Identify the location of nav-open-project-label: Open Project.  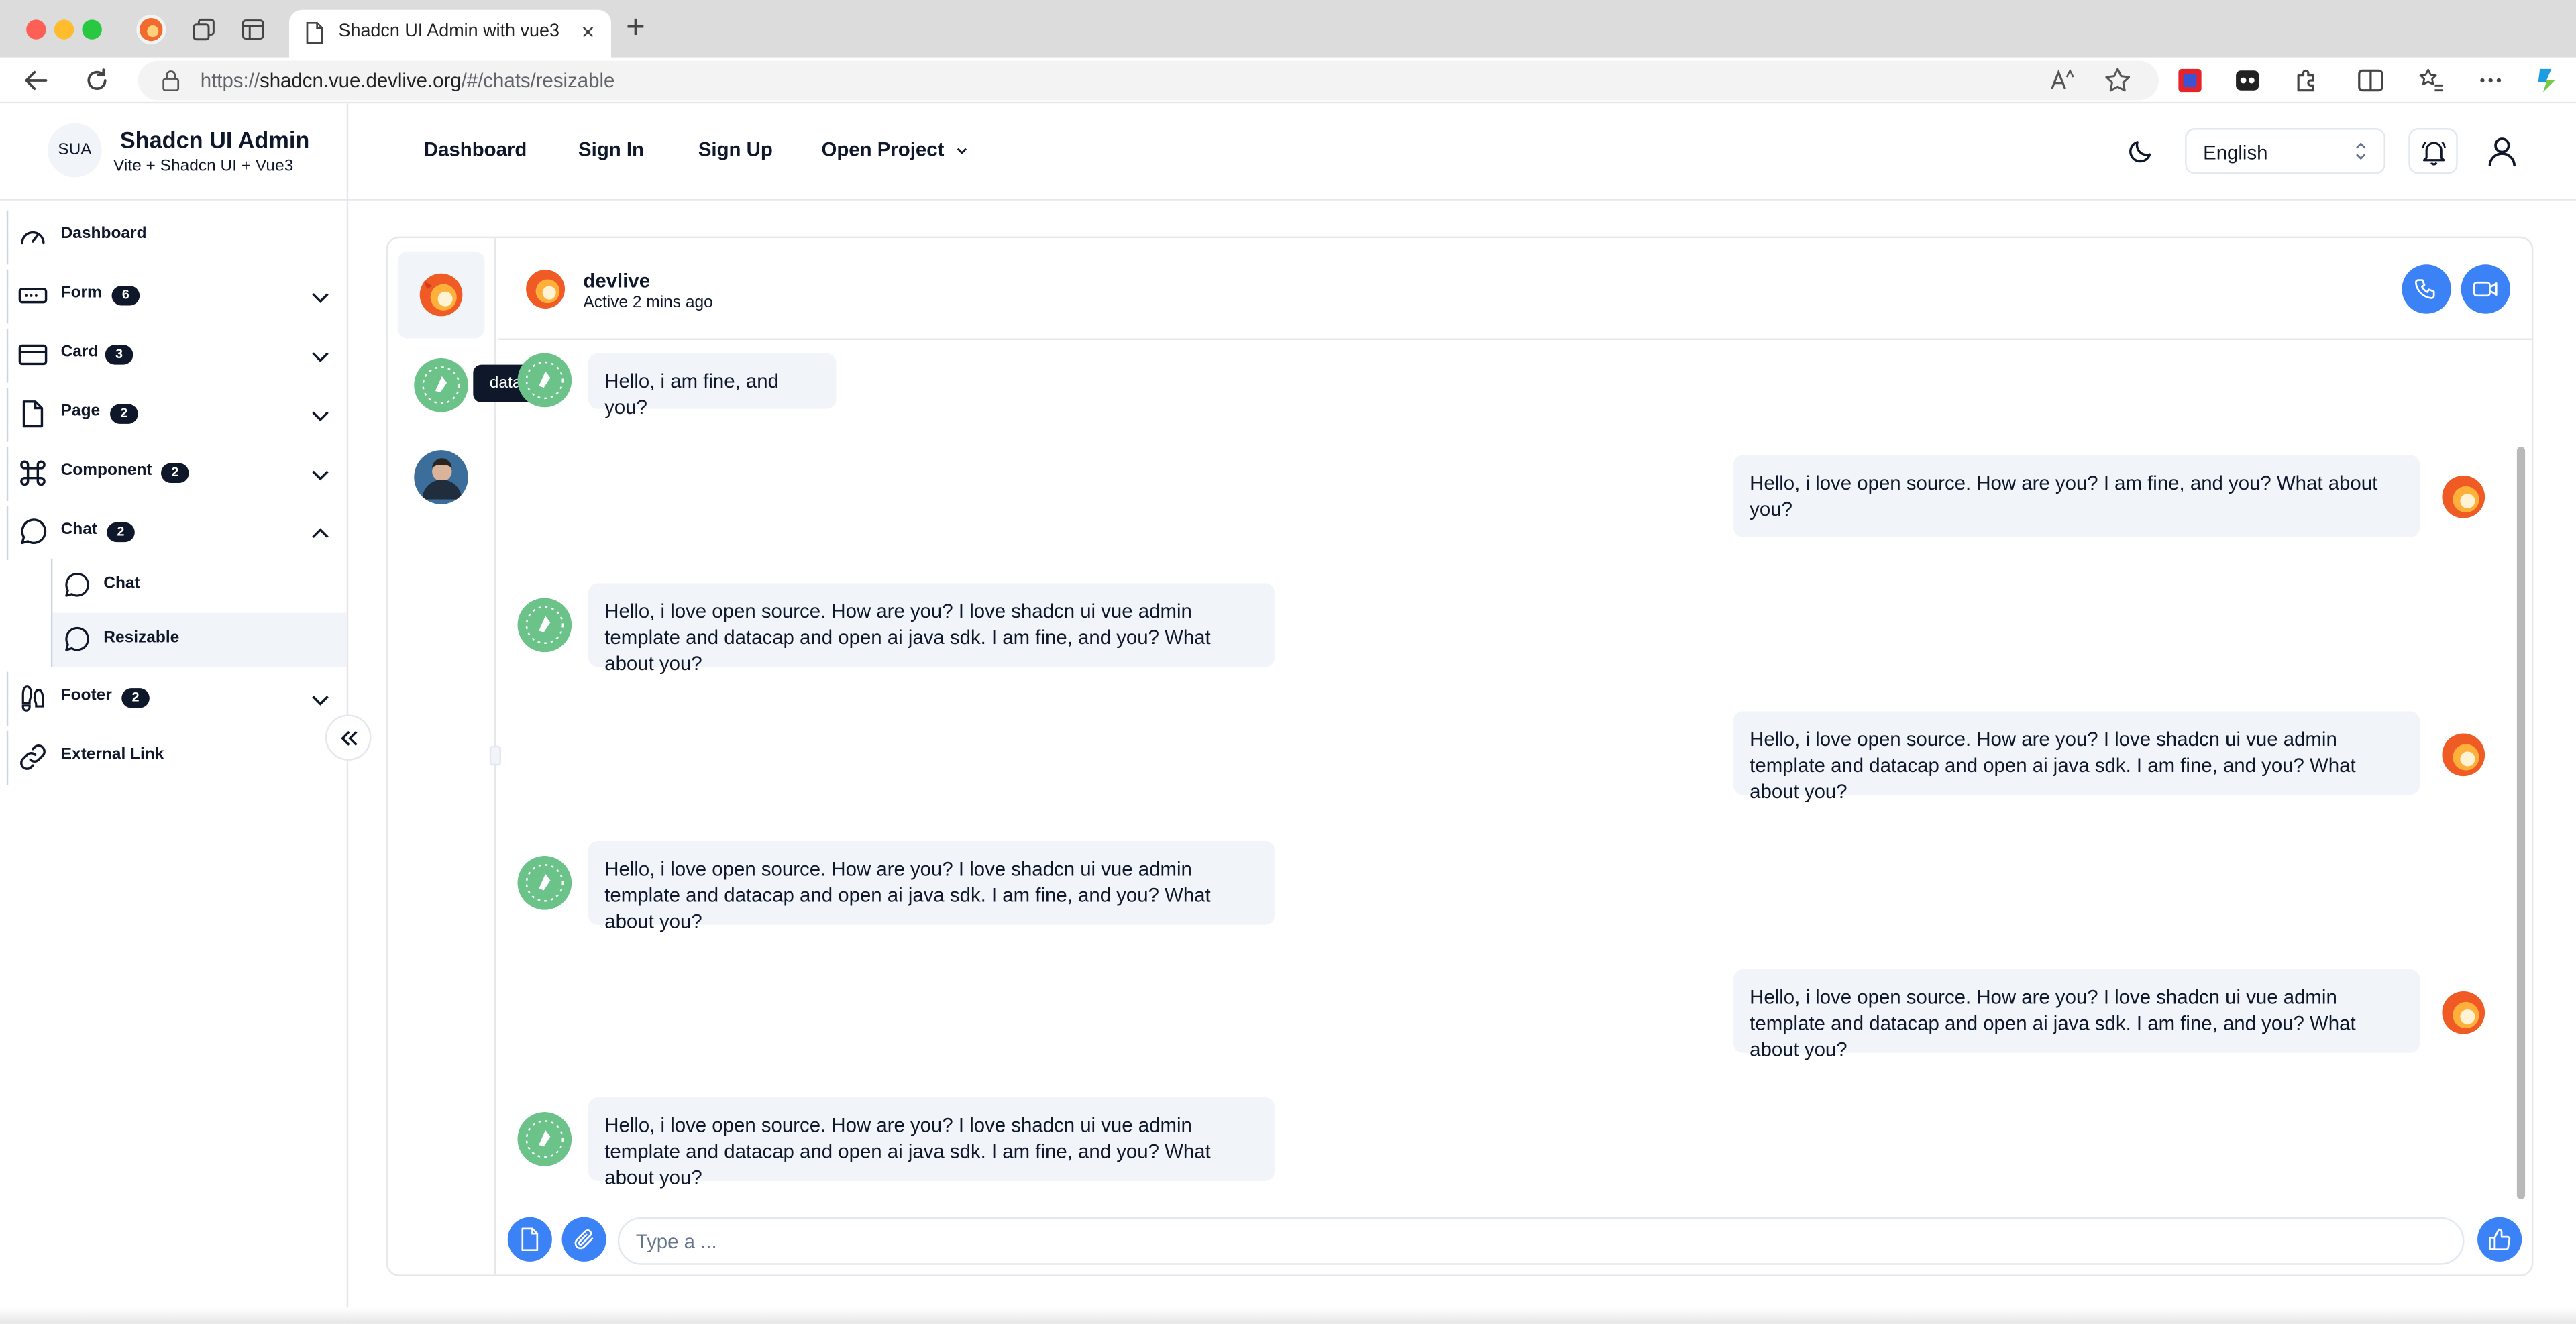
(883, 149).